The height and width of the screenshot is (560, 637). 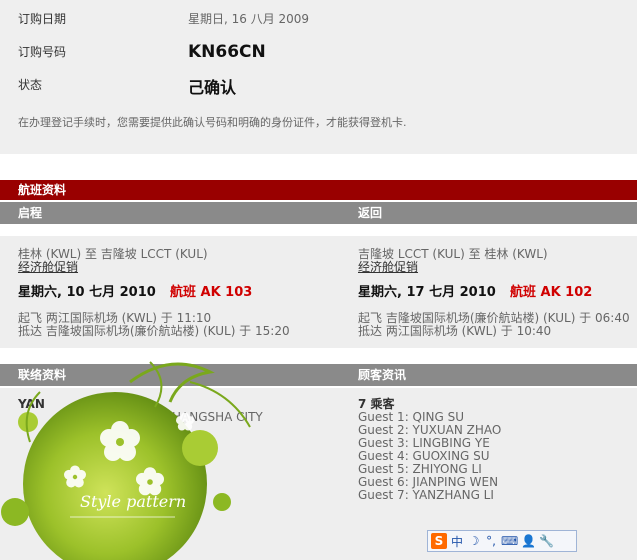 What do you see at coordinates (546, 541) in the screenshot?
I see `wrench-icon: 🔧` at bounding box center [546, 541].